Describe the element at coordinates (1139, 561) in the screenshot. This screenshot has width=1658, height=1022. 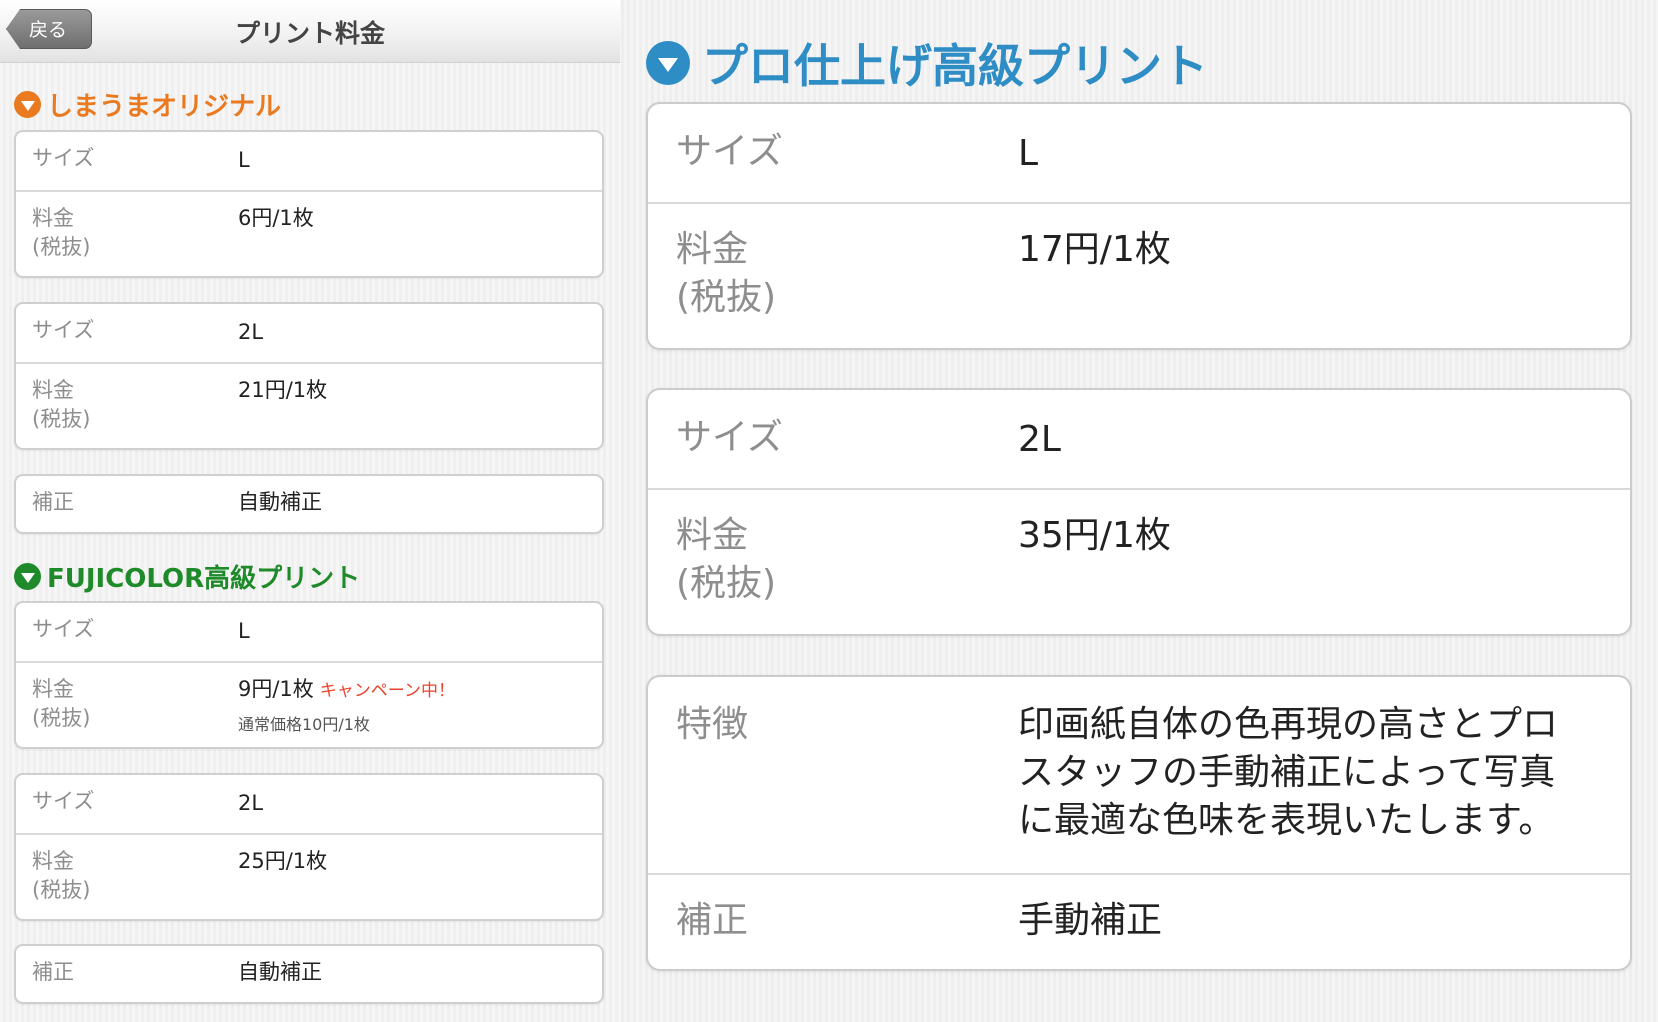
I see `price-row: 料金 (税抜) 35円/1枚` at that location.